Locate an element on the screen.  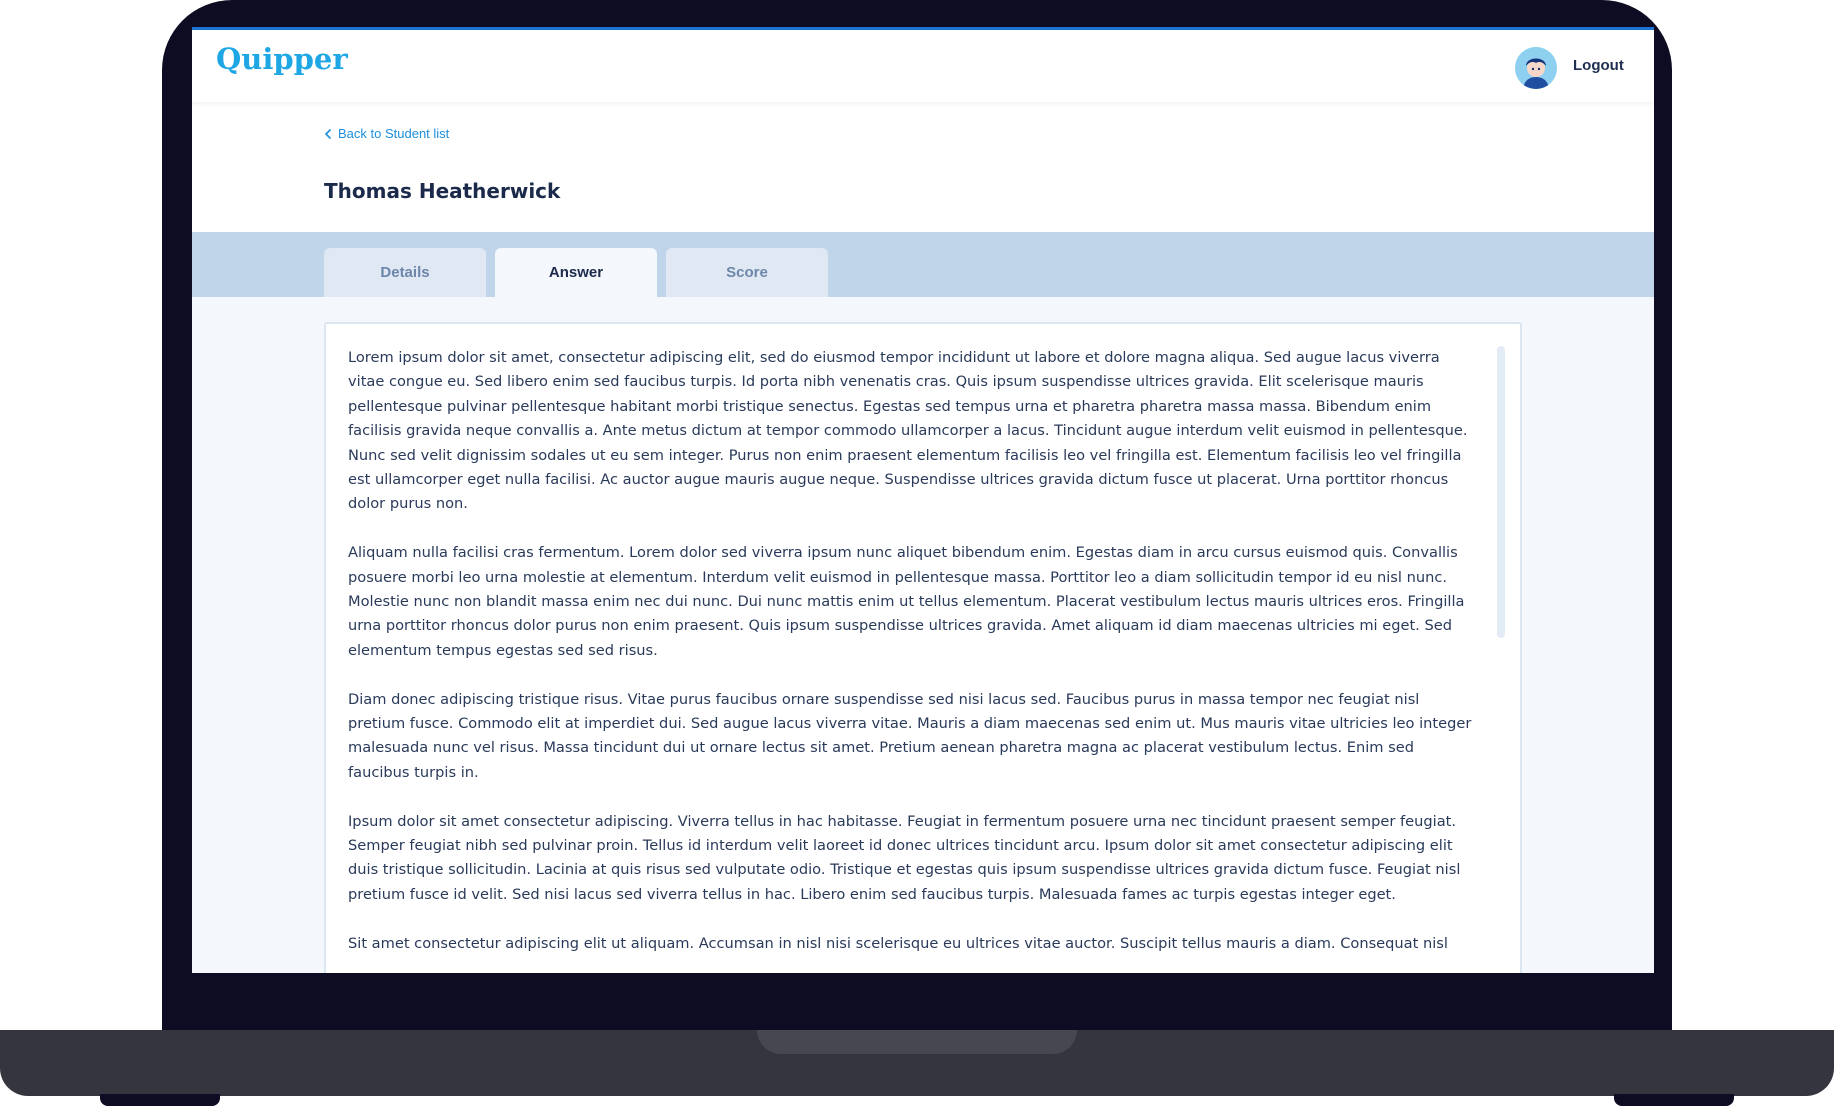
app-header: Quipper Logout is located at coordinates (923, 66).